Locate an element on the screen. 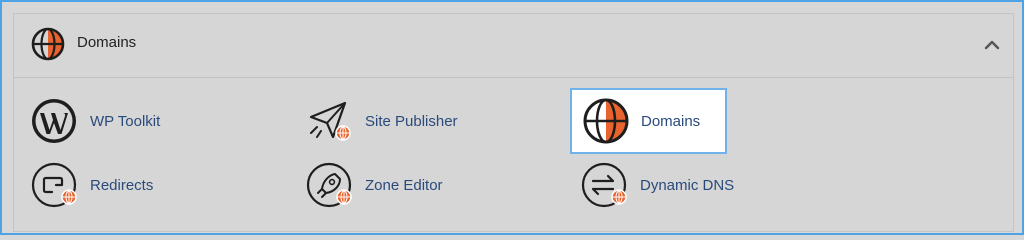 This screenshot has height=240, width=1024. section-title: Domains is located at coordinates (107, 42).